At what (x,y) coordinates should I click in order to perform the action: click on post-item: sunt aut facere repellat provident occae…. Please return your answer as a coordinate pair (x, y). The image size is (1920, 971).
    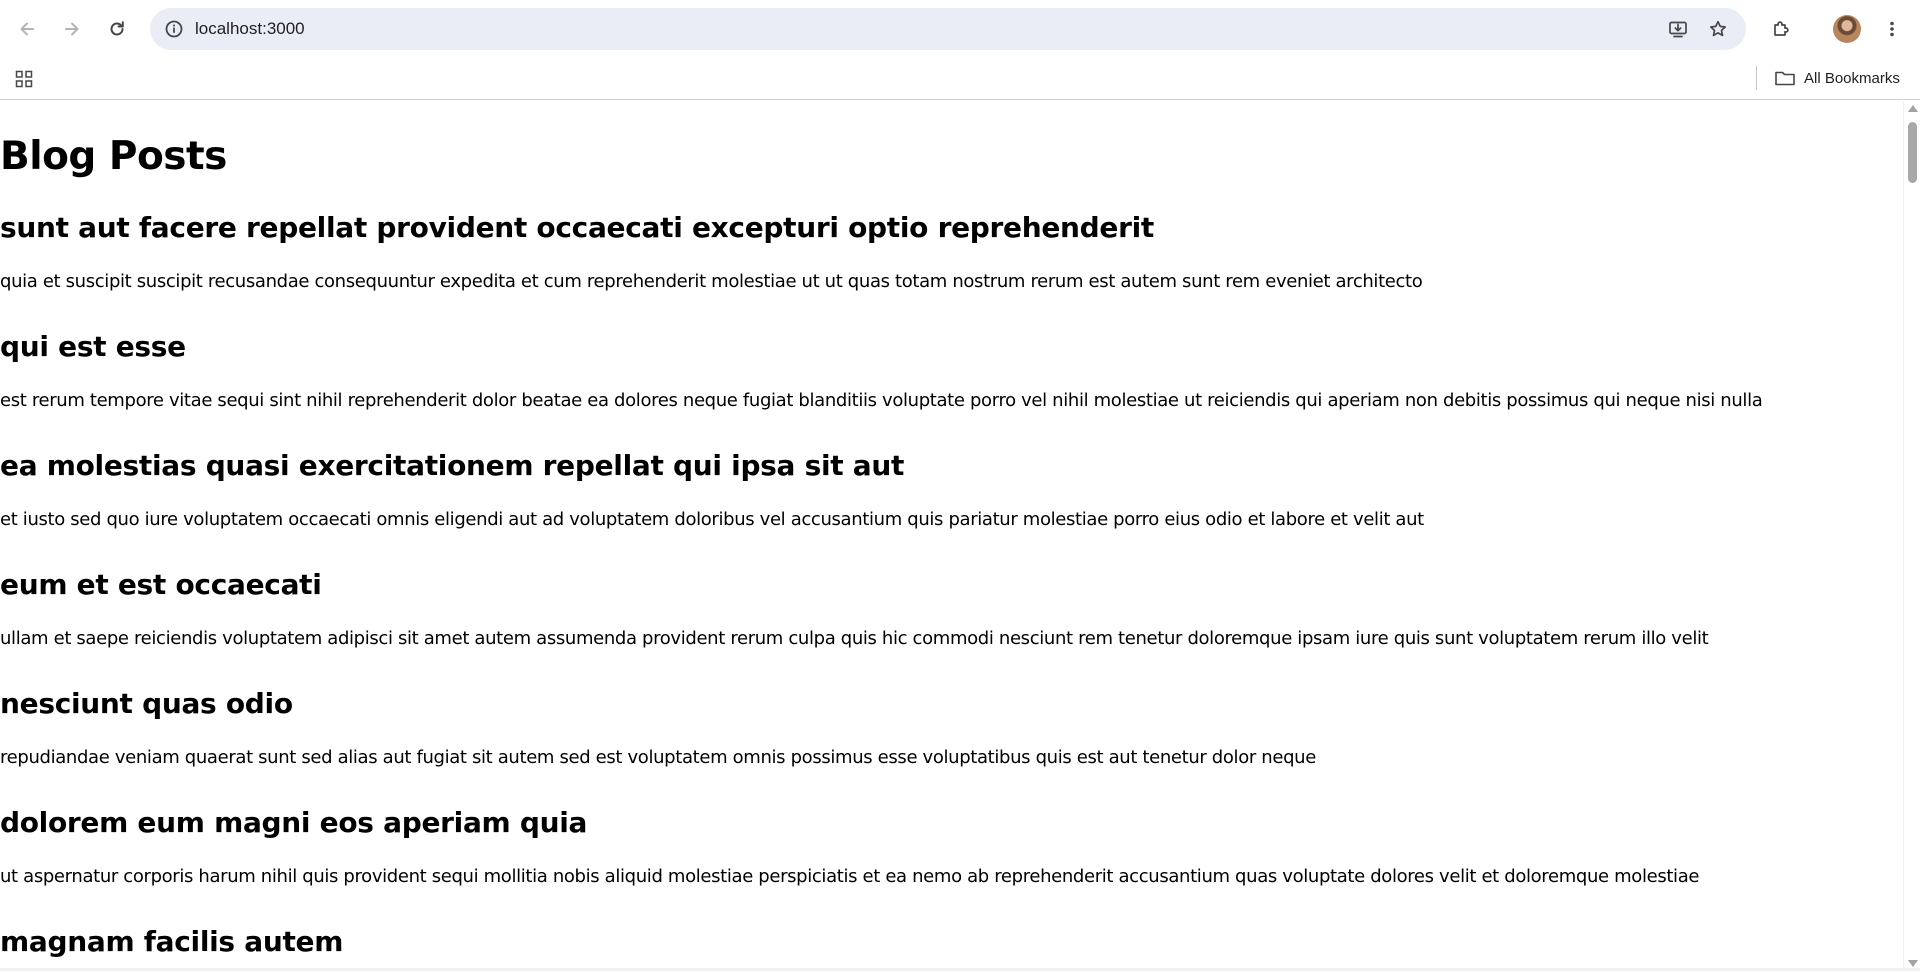
    Looking at the image, I should click on (951, 252).